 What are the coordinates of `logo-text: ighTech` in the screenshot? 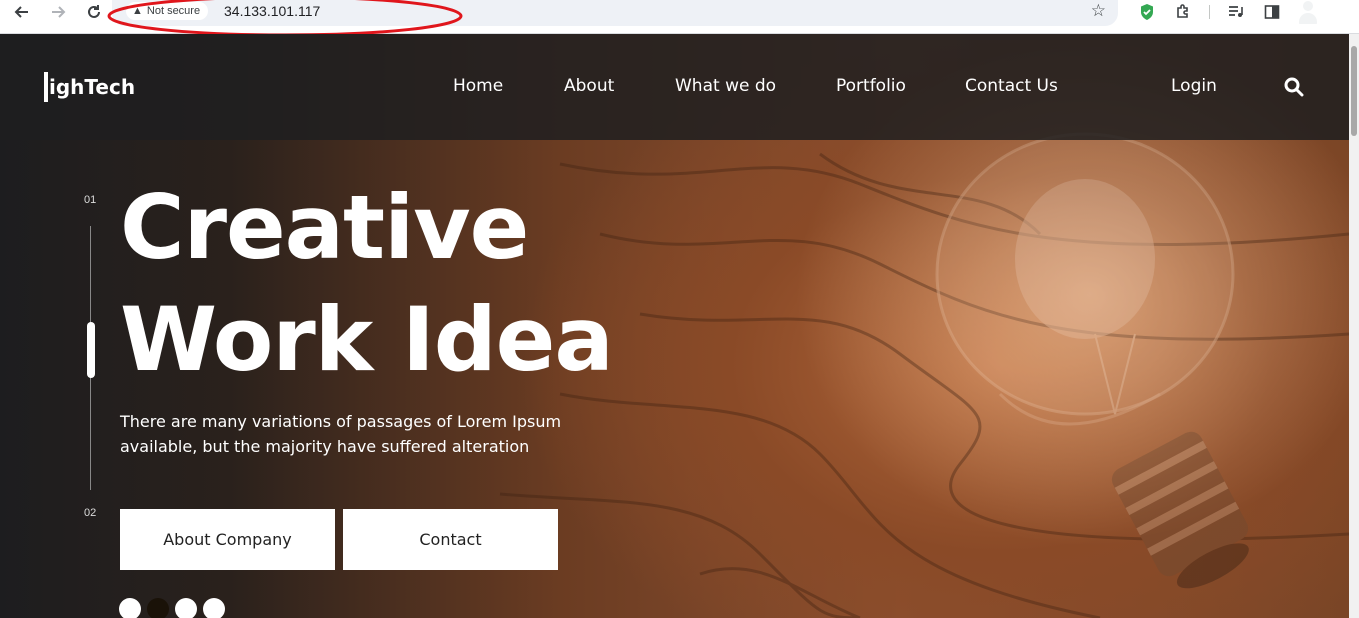 It's located at (92, 87).